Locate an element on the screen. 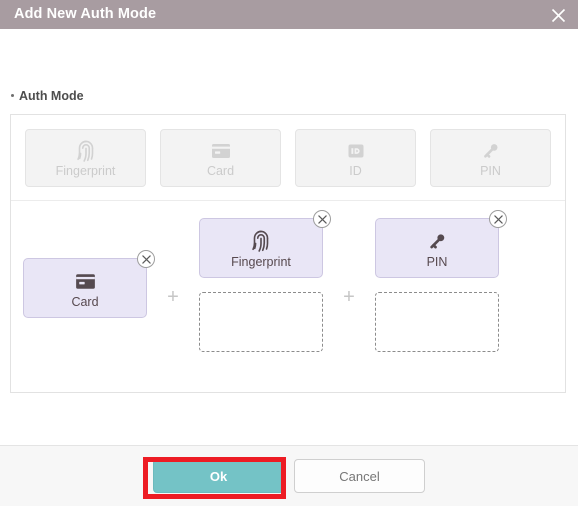 This screenshot has height=506, width=578. auth-mode-label-text: Auth Mode is located at coordinates (51, 96).